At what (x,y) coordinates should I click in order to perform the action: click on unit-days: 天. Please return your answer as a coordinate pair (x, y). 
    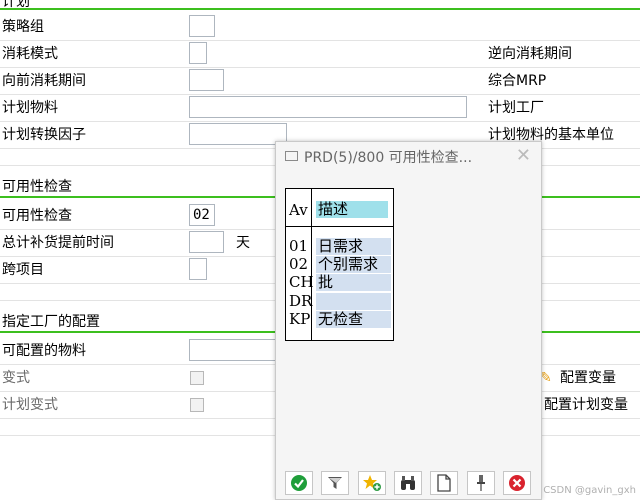
    Looking at the image, I should click on (243, 243).